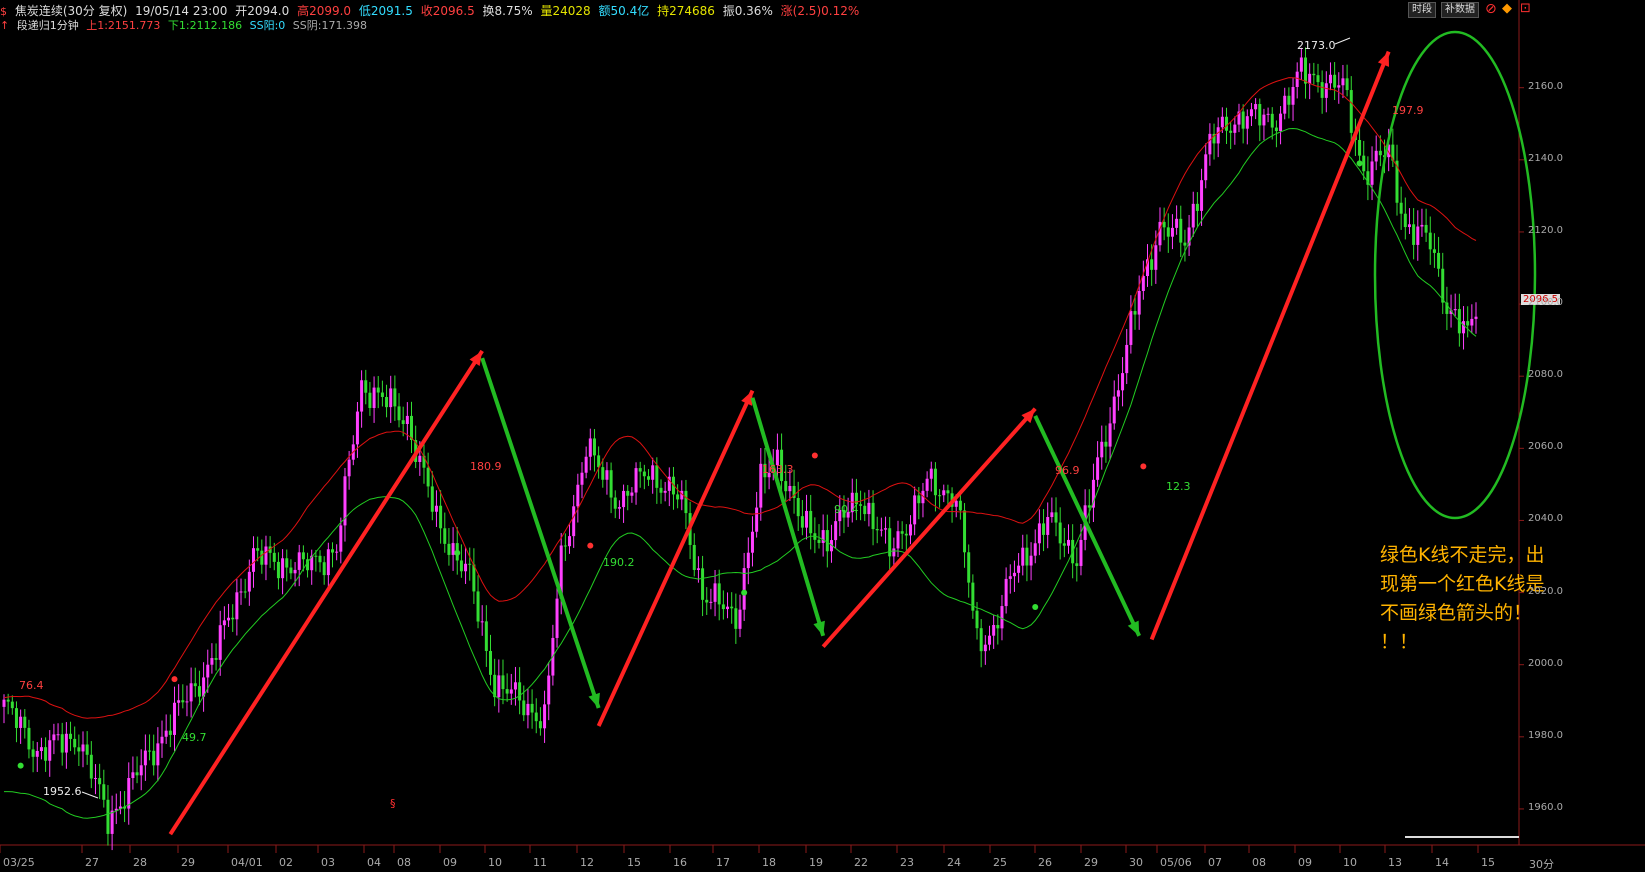 The height and width of the screenshot is (872, 1645). I want to click on swing-label: 76.4, so click(31, 685).